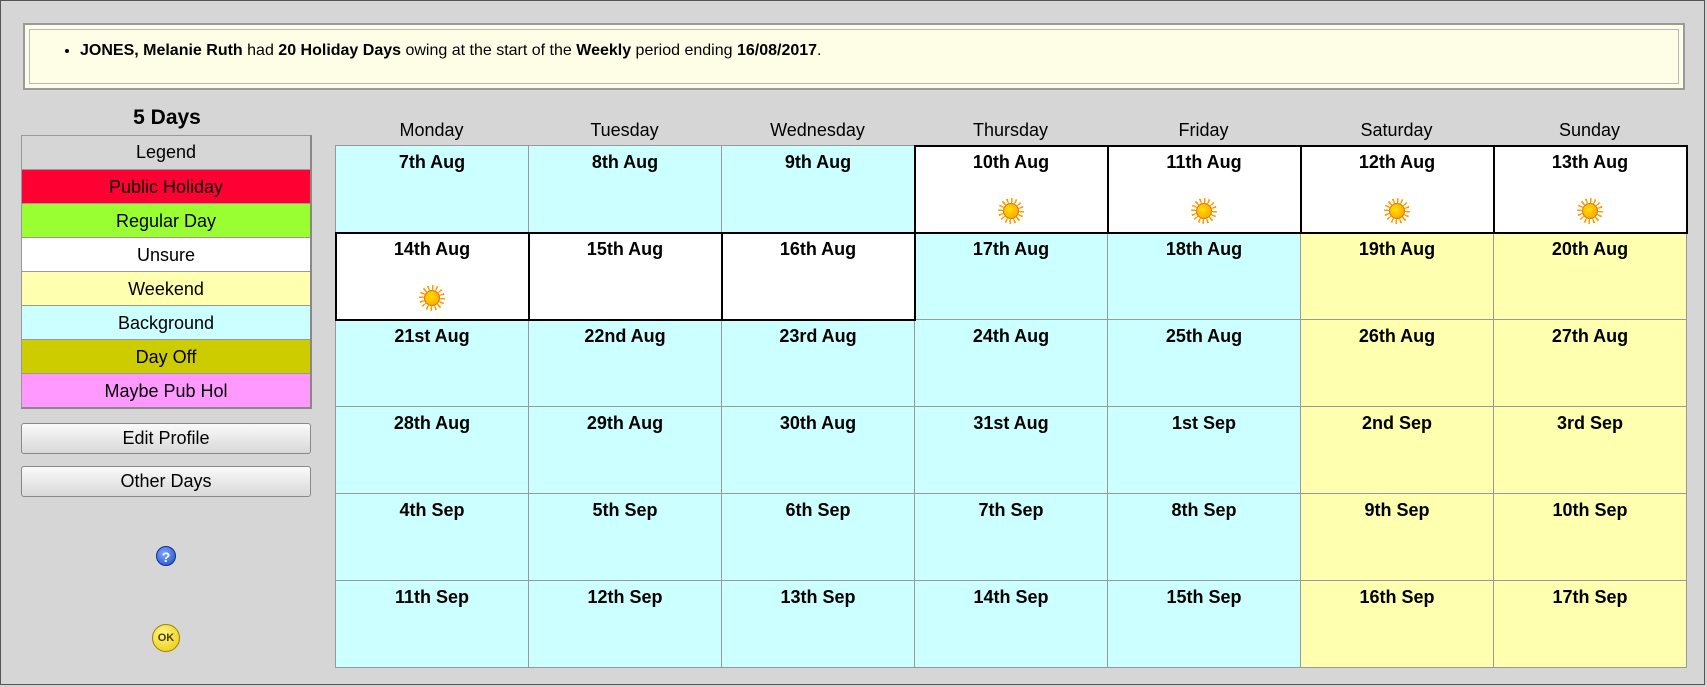  I want to click on other-days-button: Other Days, so click(166, 481).